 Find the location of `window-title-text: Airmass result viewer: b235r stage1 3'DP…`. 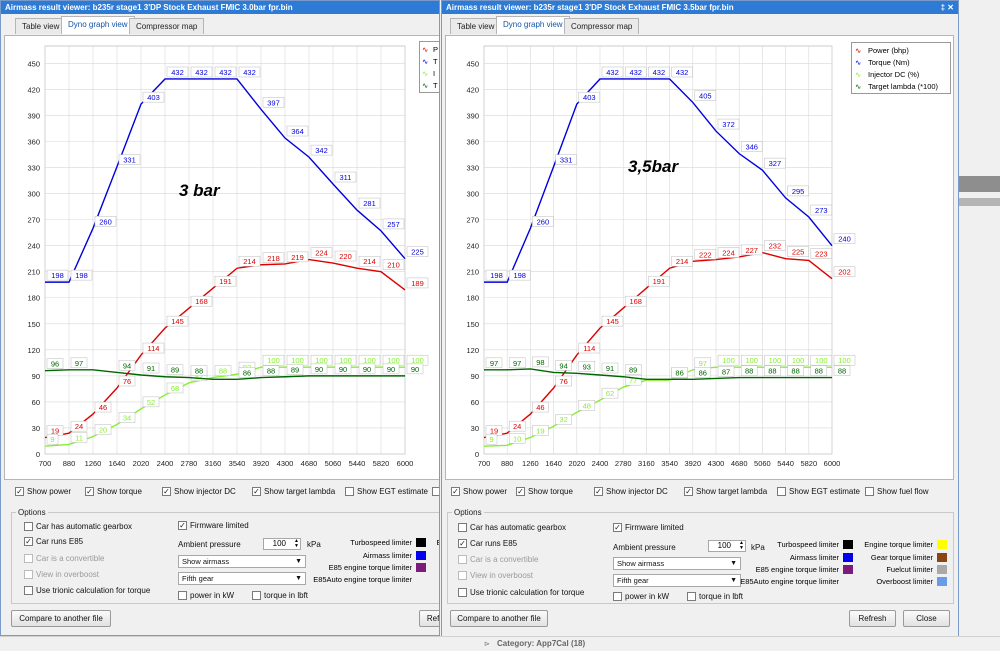

window-title-text: Airmass result viewer: b235r stage1 3'DP… is located at coordinates (149, 7).